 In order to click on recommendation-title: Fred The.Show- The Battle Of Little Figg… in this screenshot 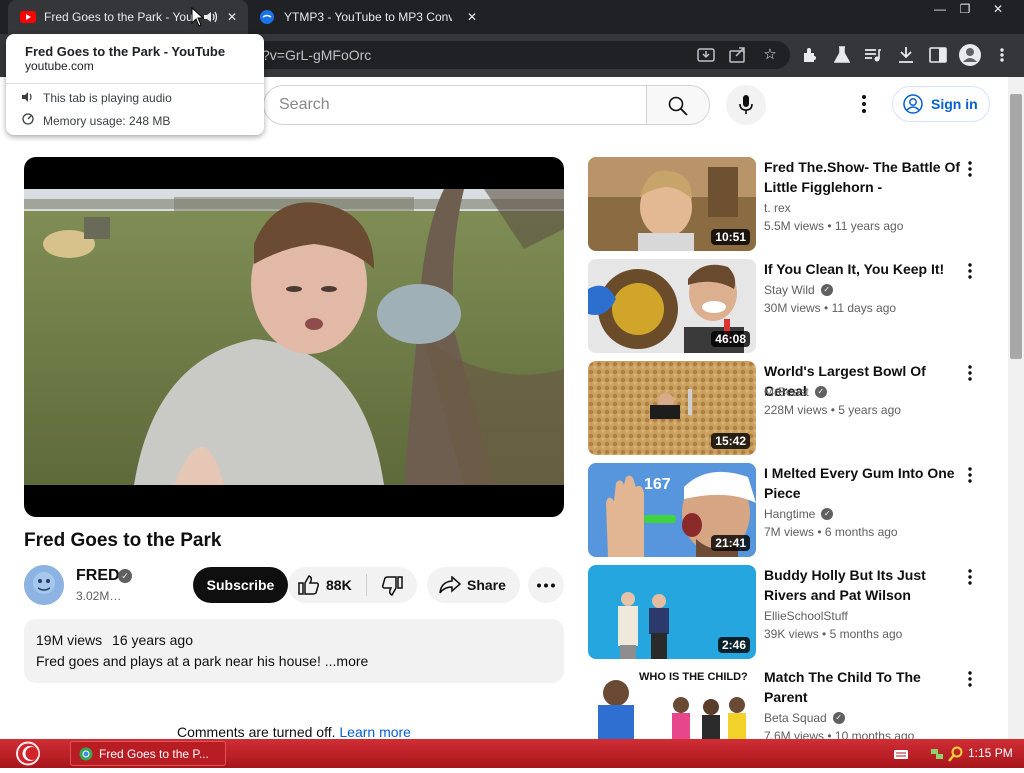, I will do `click(864, 177)`.